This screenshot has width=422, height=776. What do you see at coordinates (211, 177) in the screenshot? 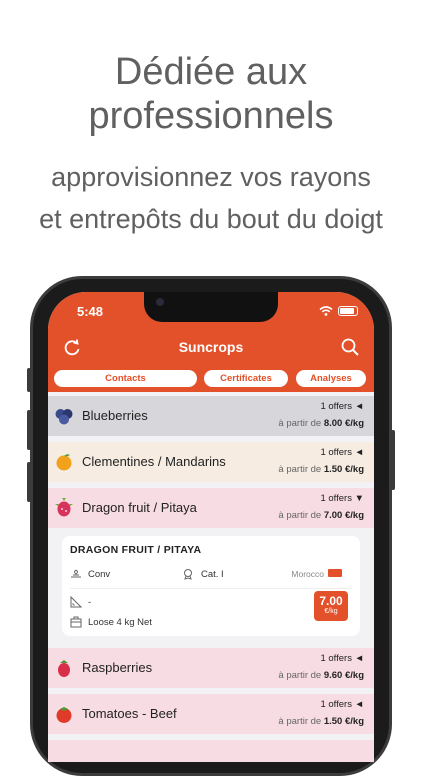
I see `promo-subtitle-line-1: approvisionnez vos rayons` at bounding box center [211, 177].